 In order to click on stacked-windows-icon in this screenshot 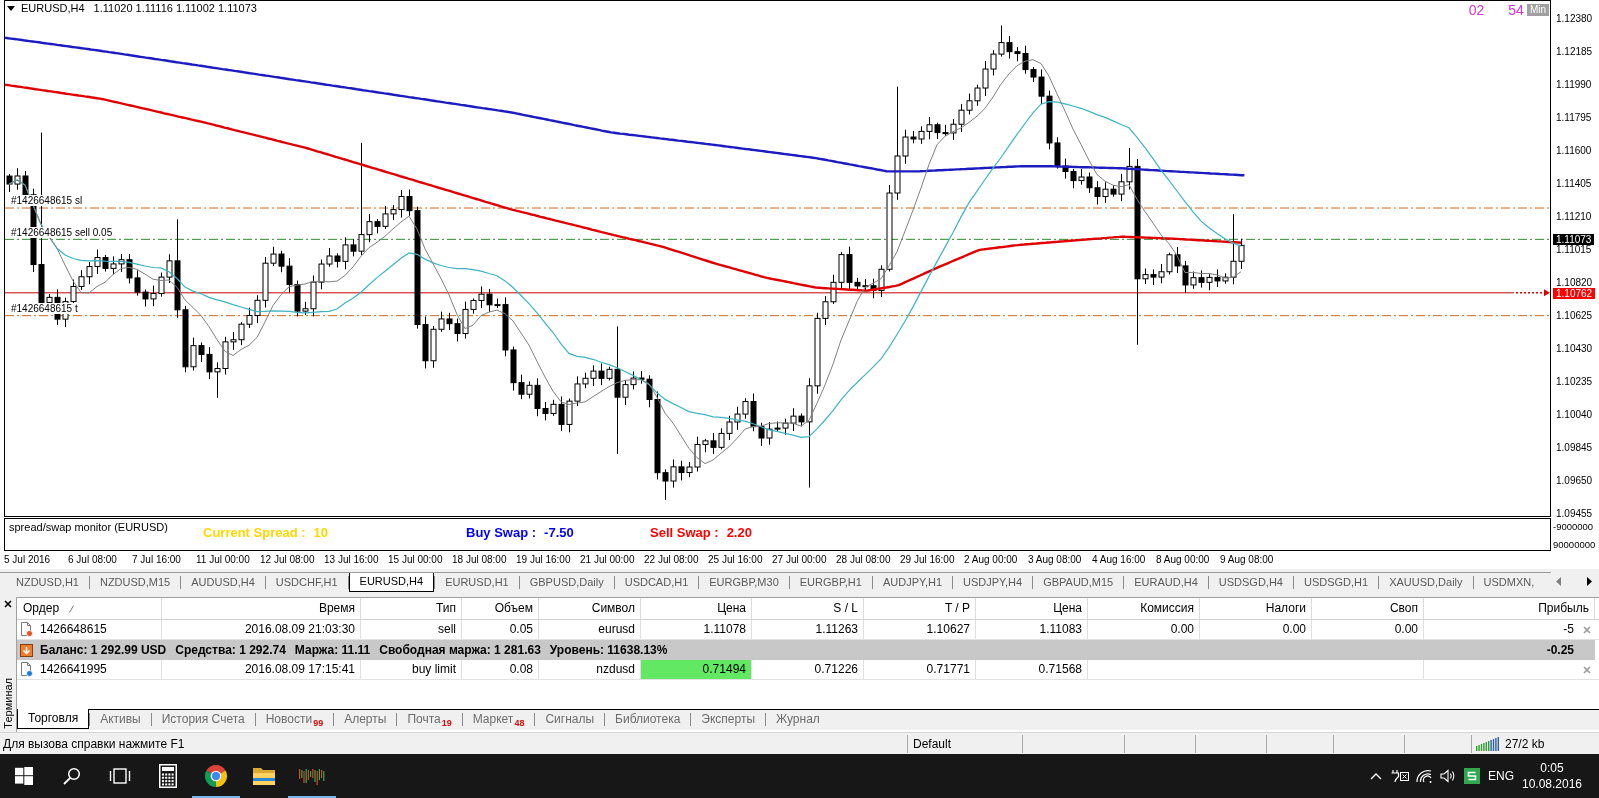, I will do `click(120, 776)`.